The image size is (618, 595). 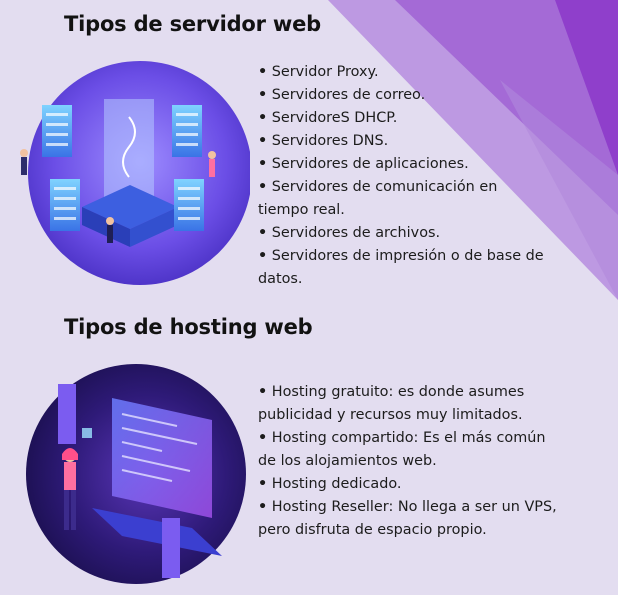 What do you see at coordinates (136, 474) in the screenshot?
I see `hosting-developer-illustration-icon` at bounding box center [136, 474].